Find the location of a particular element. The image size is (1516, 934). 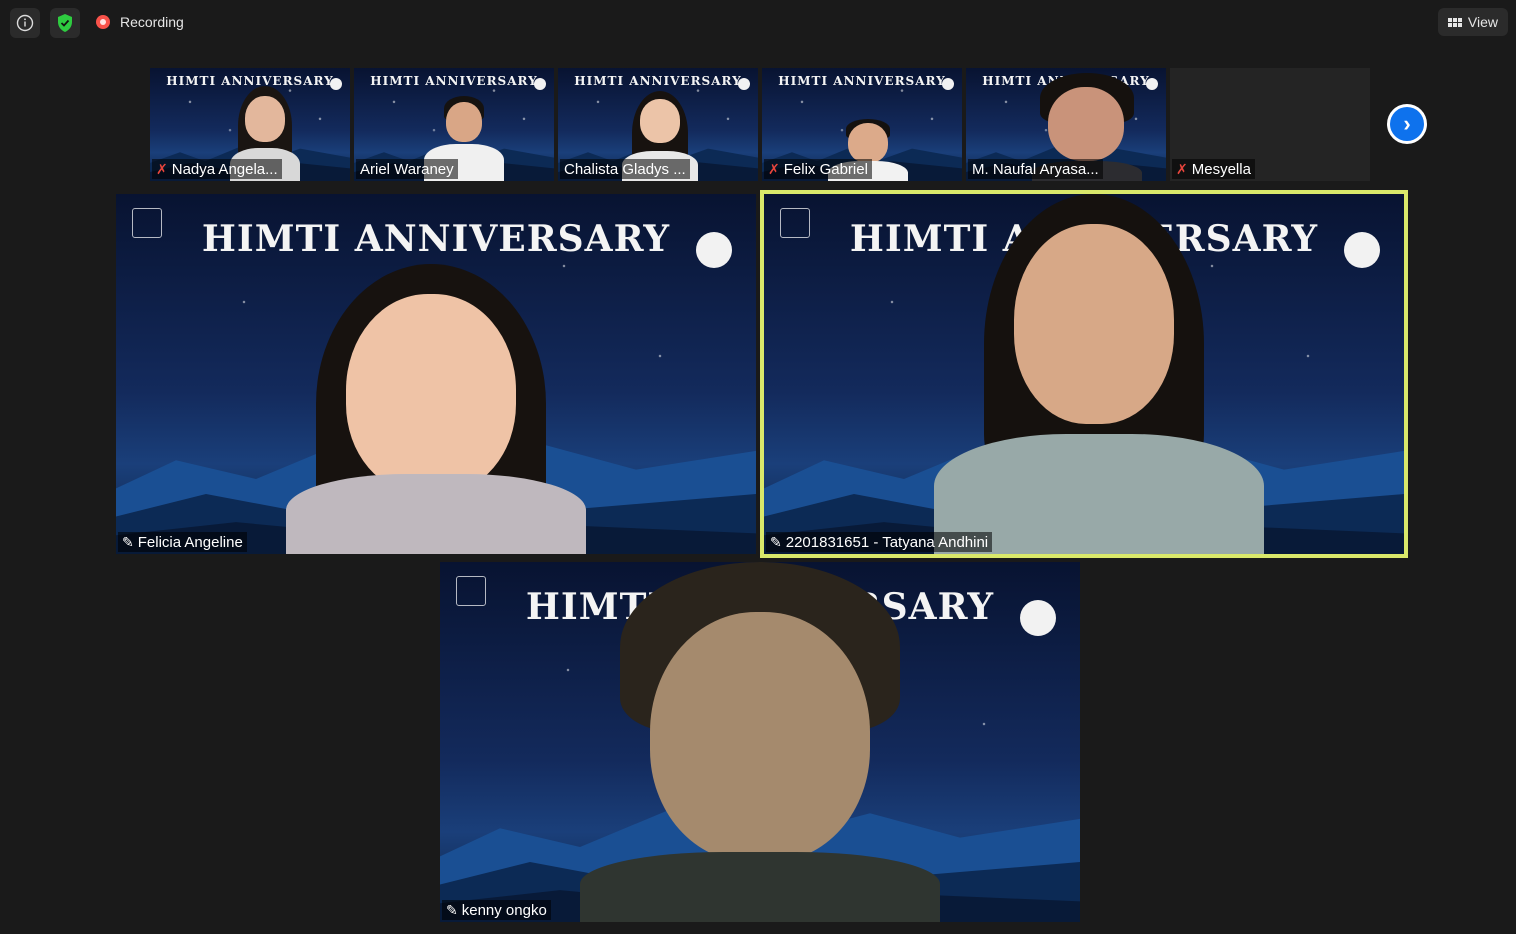

grid-view-icon is located at coordinates (1454, 22).